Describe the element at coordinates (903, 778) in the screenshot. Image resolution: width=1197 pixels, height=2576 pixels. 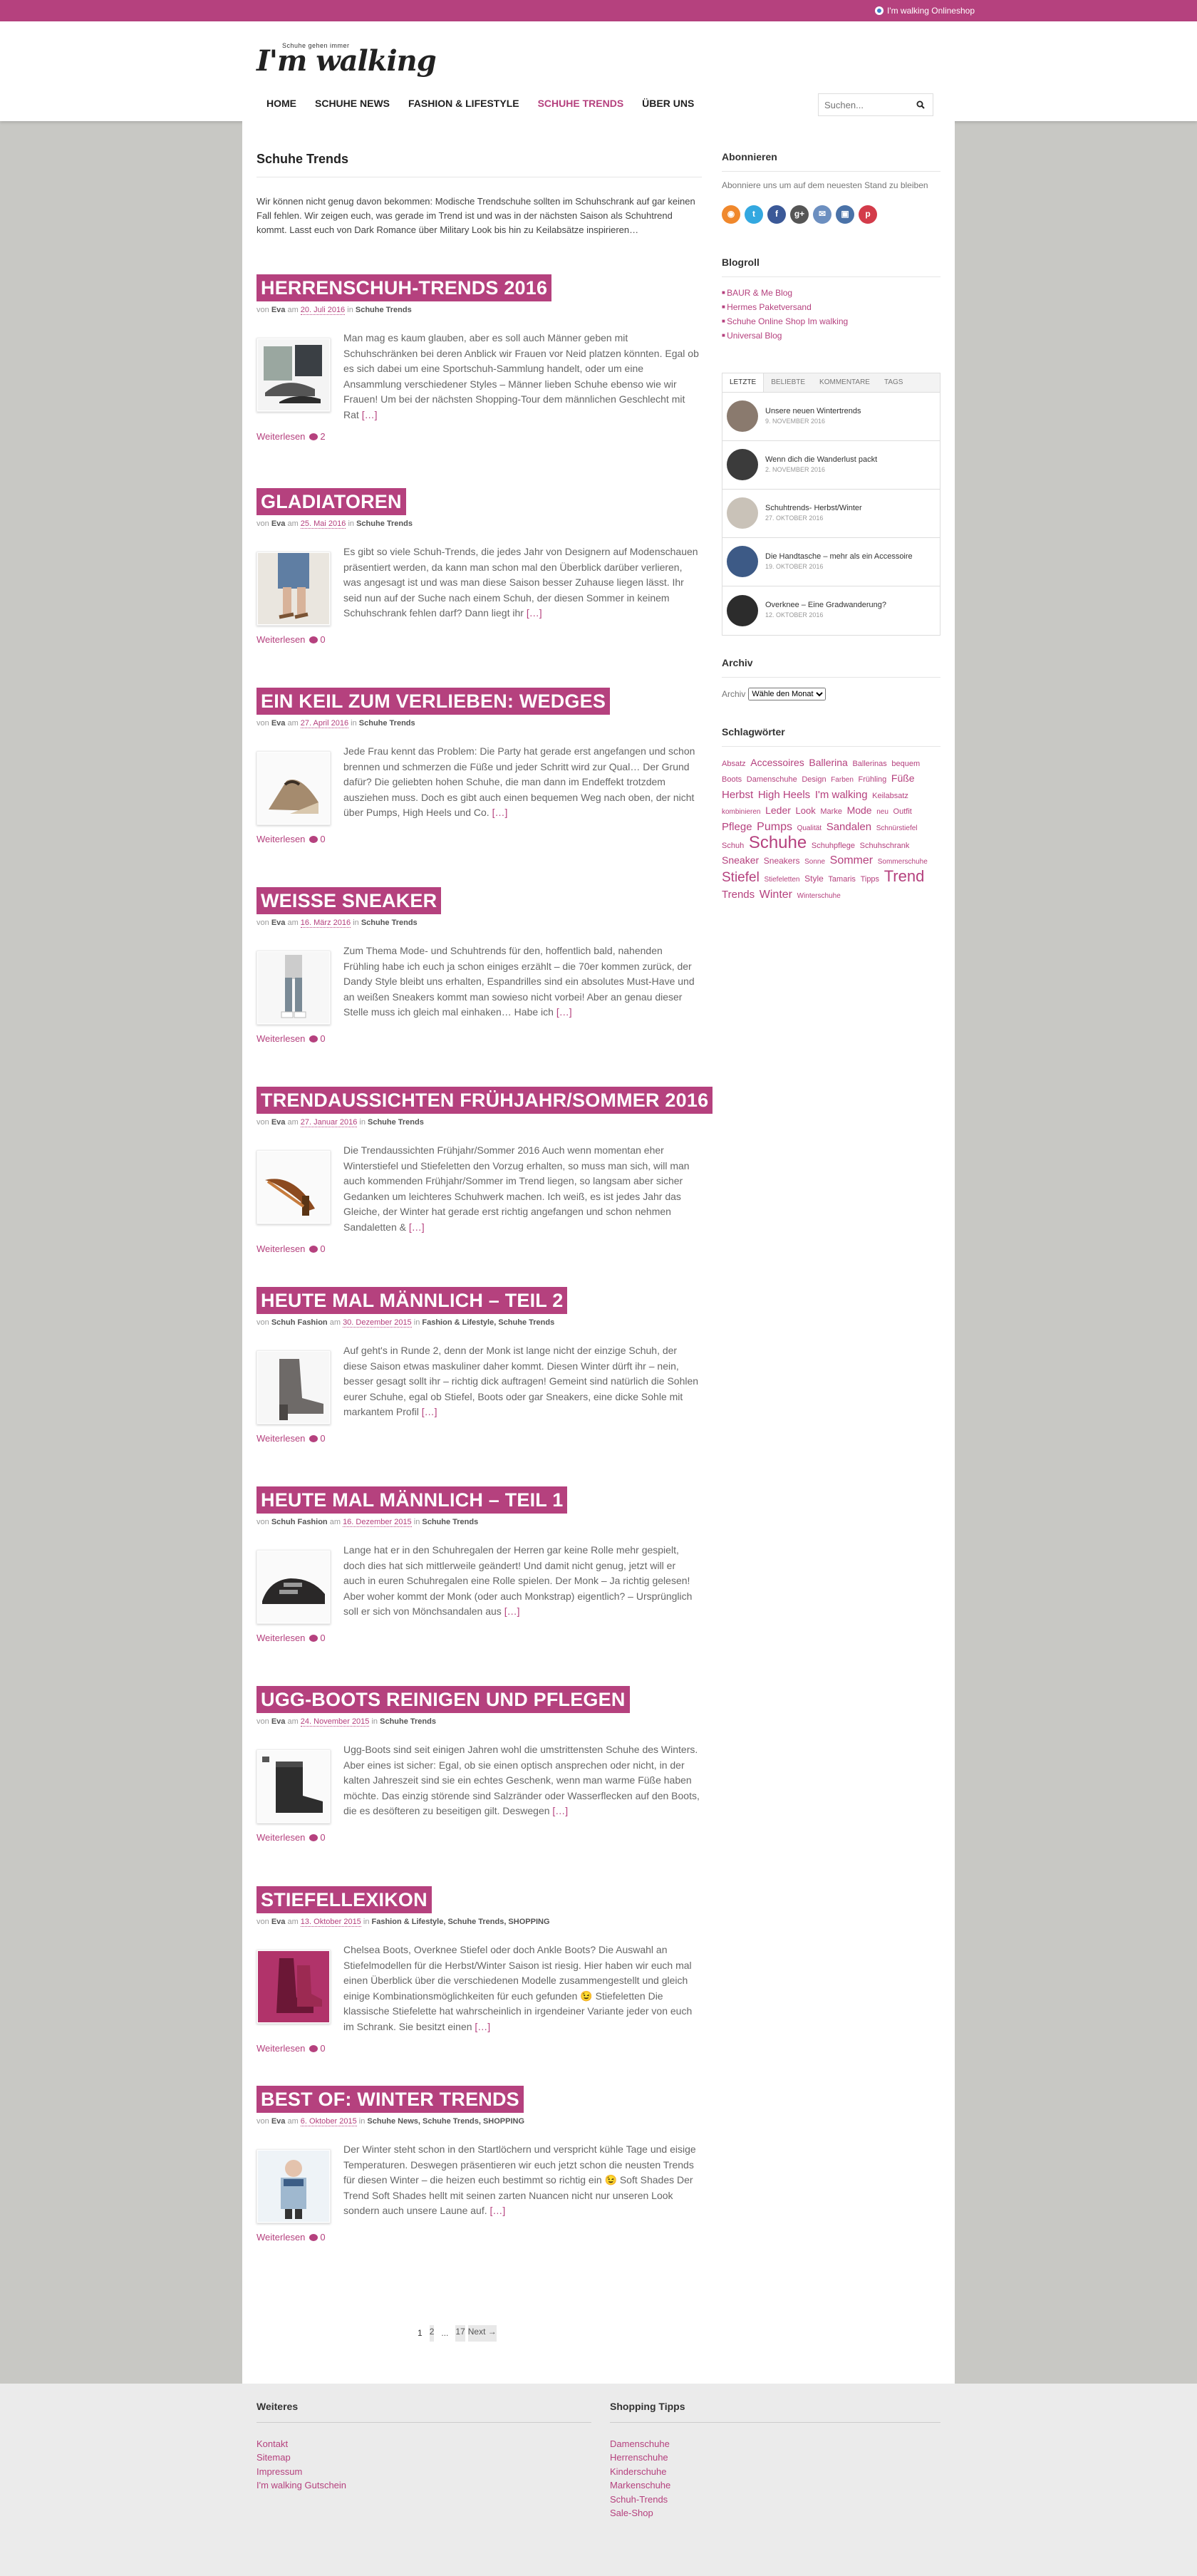
I see `tag-link: Füße` at that location.